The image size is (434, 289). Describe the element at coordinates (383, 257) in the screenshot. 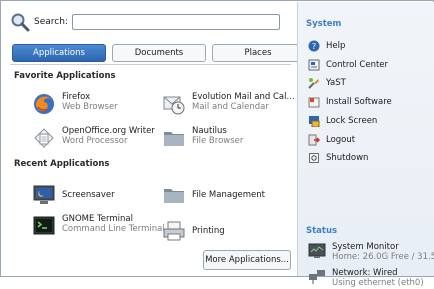

I see `status-subtitle: Home: 26.0G Free / 31.5G` at that location.